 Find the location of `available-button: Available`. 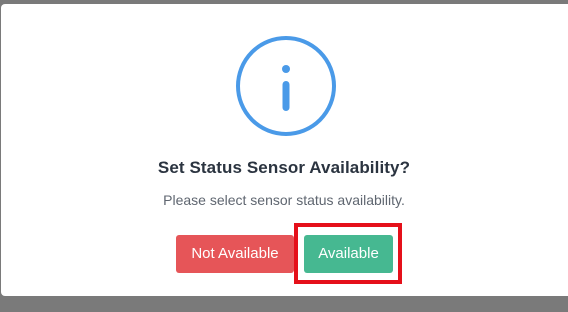

available-button: Available is located at coordinates (348, 254).